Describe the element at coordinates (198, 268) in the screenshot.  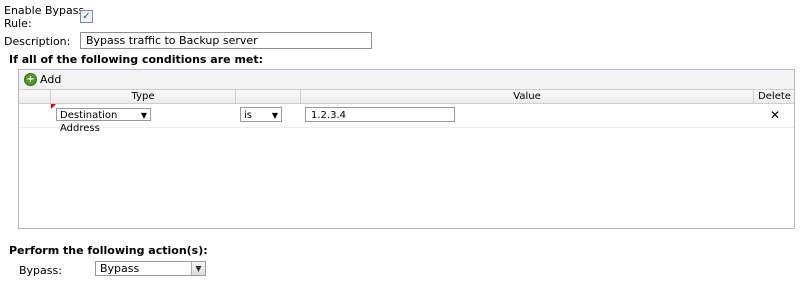
I see `chevron-down-icon: ▼` at that location.